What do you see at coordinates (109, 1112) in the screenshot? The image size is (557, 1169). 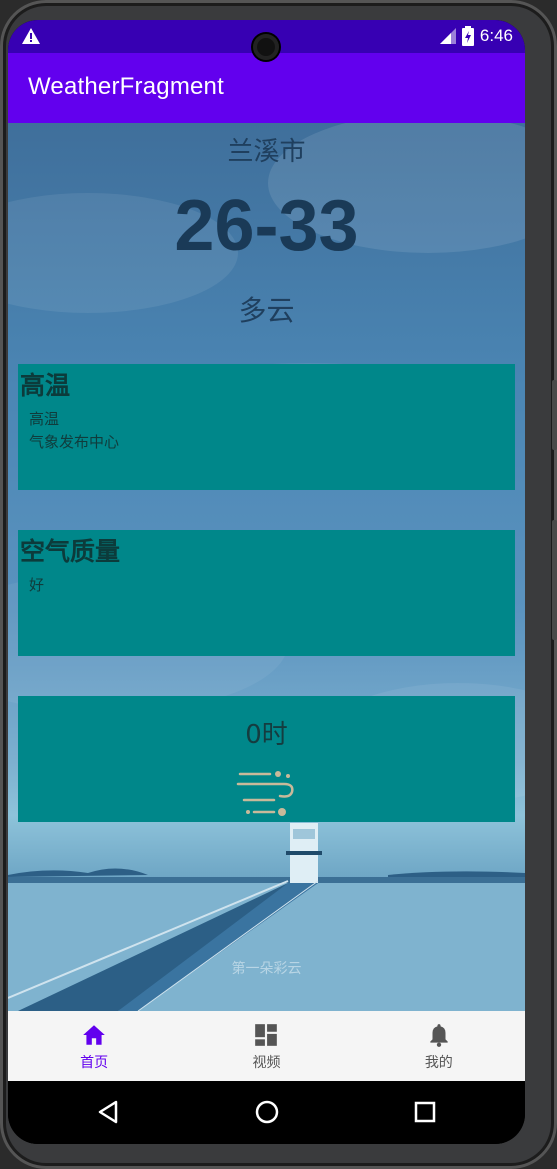 I see `back-icon` at bounding box center [109, 1112].